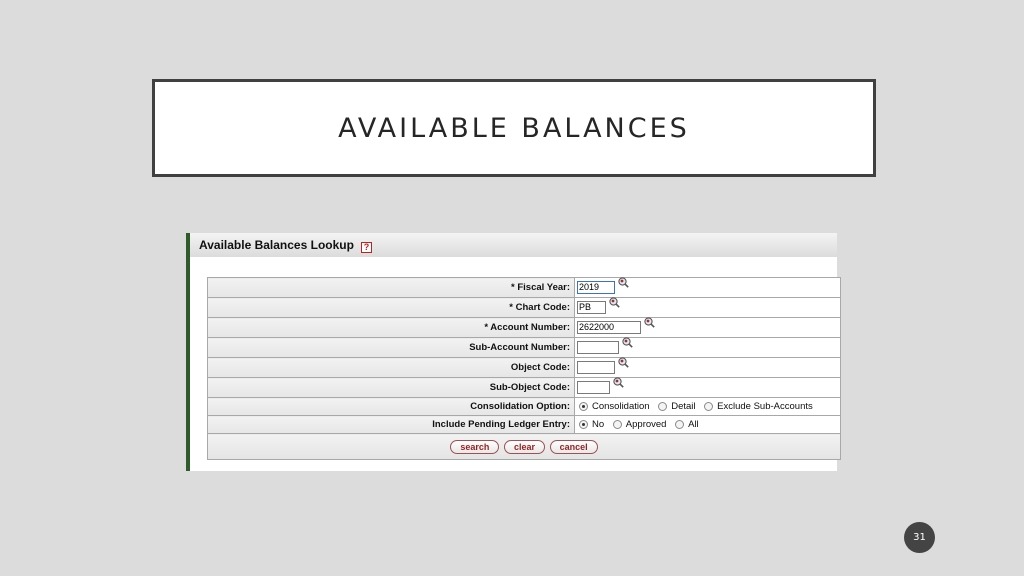  I want to click on consolidation-option-text: Consolidation, so click(621, 406).